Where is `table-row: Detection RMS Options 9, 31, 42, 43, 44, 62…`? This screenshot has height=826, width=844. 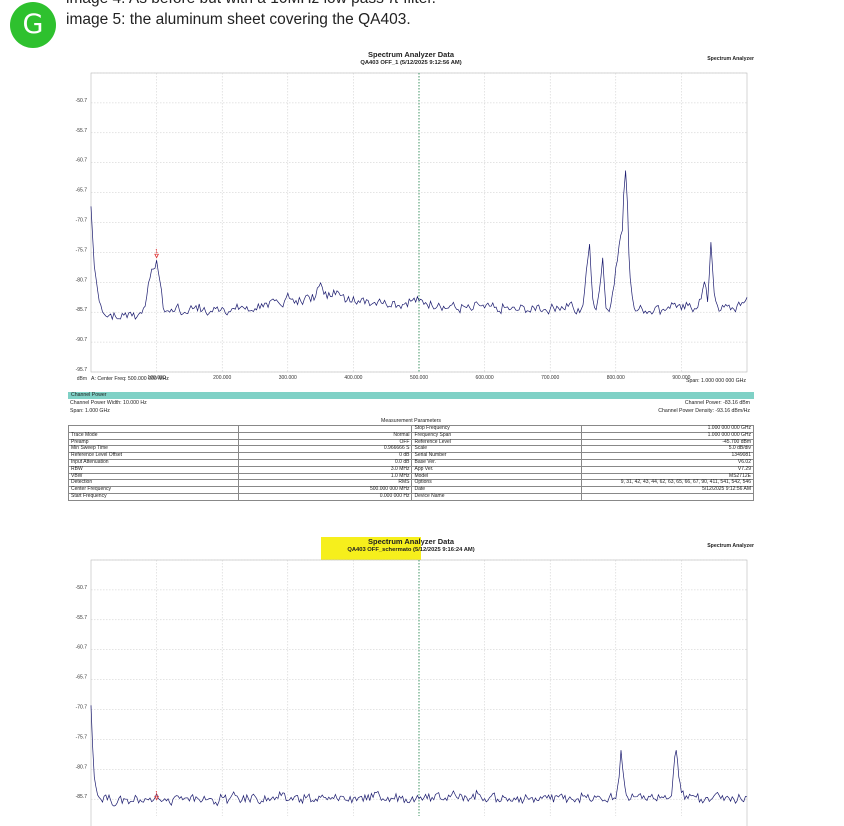 table-row: Detection RMS Options 9, 31, 42, 43, 44, 62… is located at coordinates (411, 483).